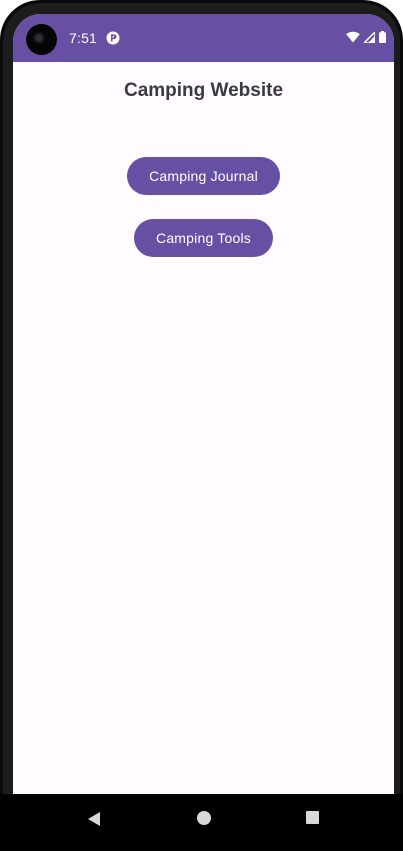 Image resolution: width=403 pixels, height=851 pixels. I want to click on wifi-icon, so click(353, 37).